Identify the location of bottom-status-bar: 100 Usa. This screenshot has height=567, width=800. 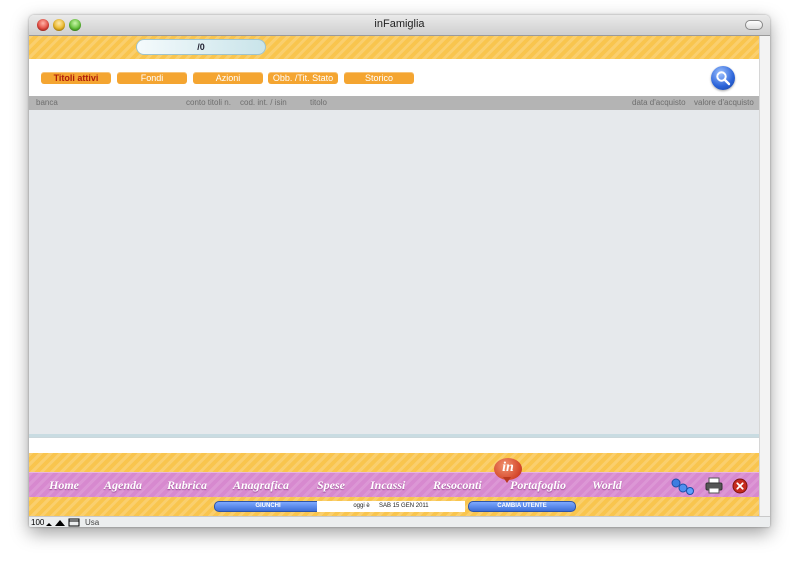
(399, 521).